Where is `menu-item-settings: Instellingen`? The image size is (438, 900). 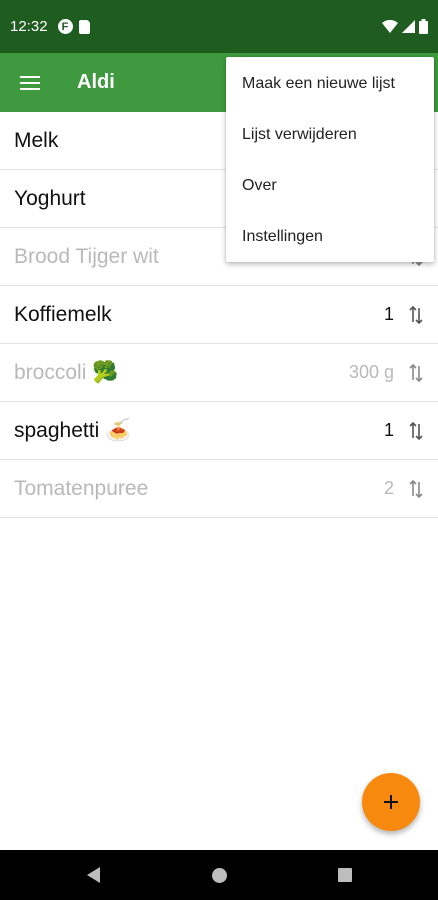 menu-item-settings: Instellingen is located at coordinates (330, 236).